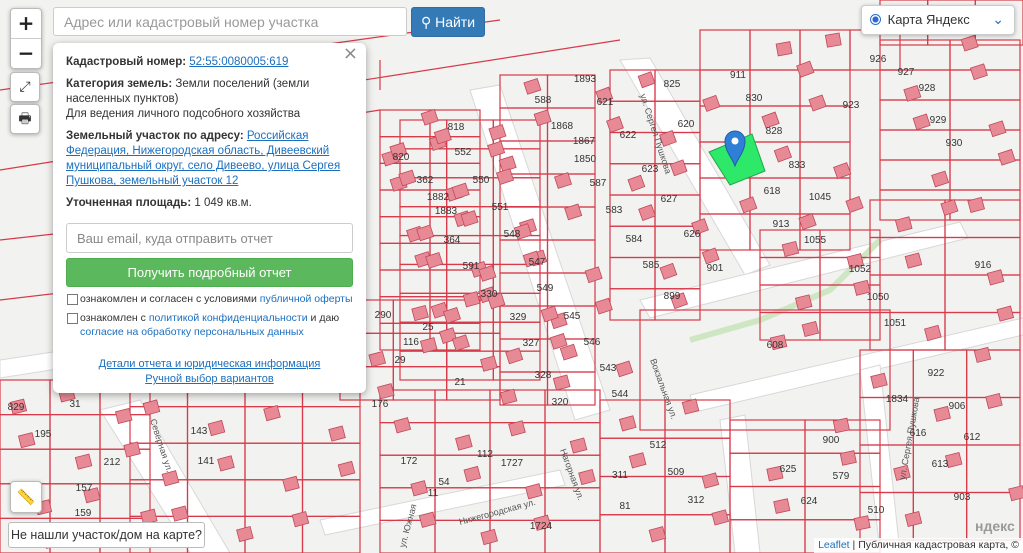  What do you see at coordinates (672, 296) in the screenshot?
I see `parcel-number-label: 899` at bounding box center [672, 296].